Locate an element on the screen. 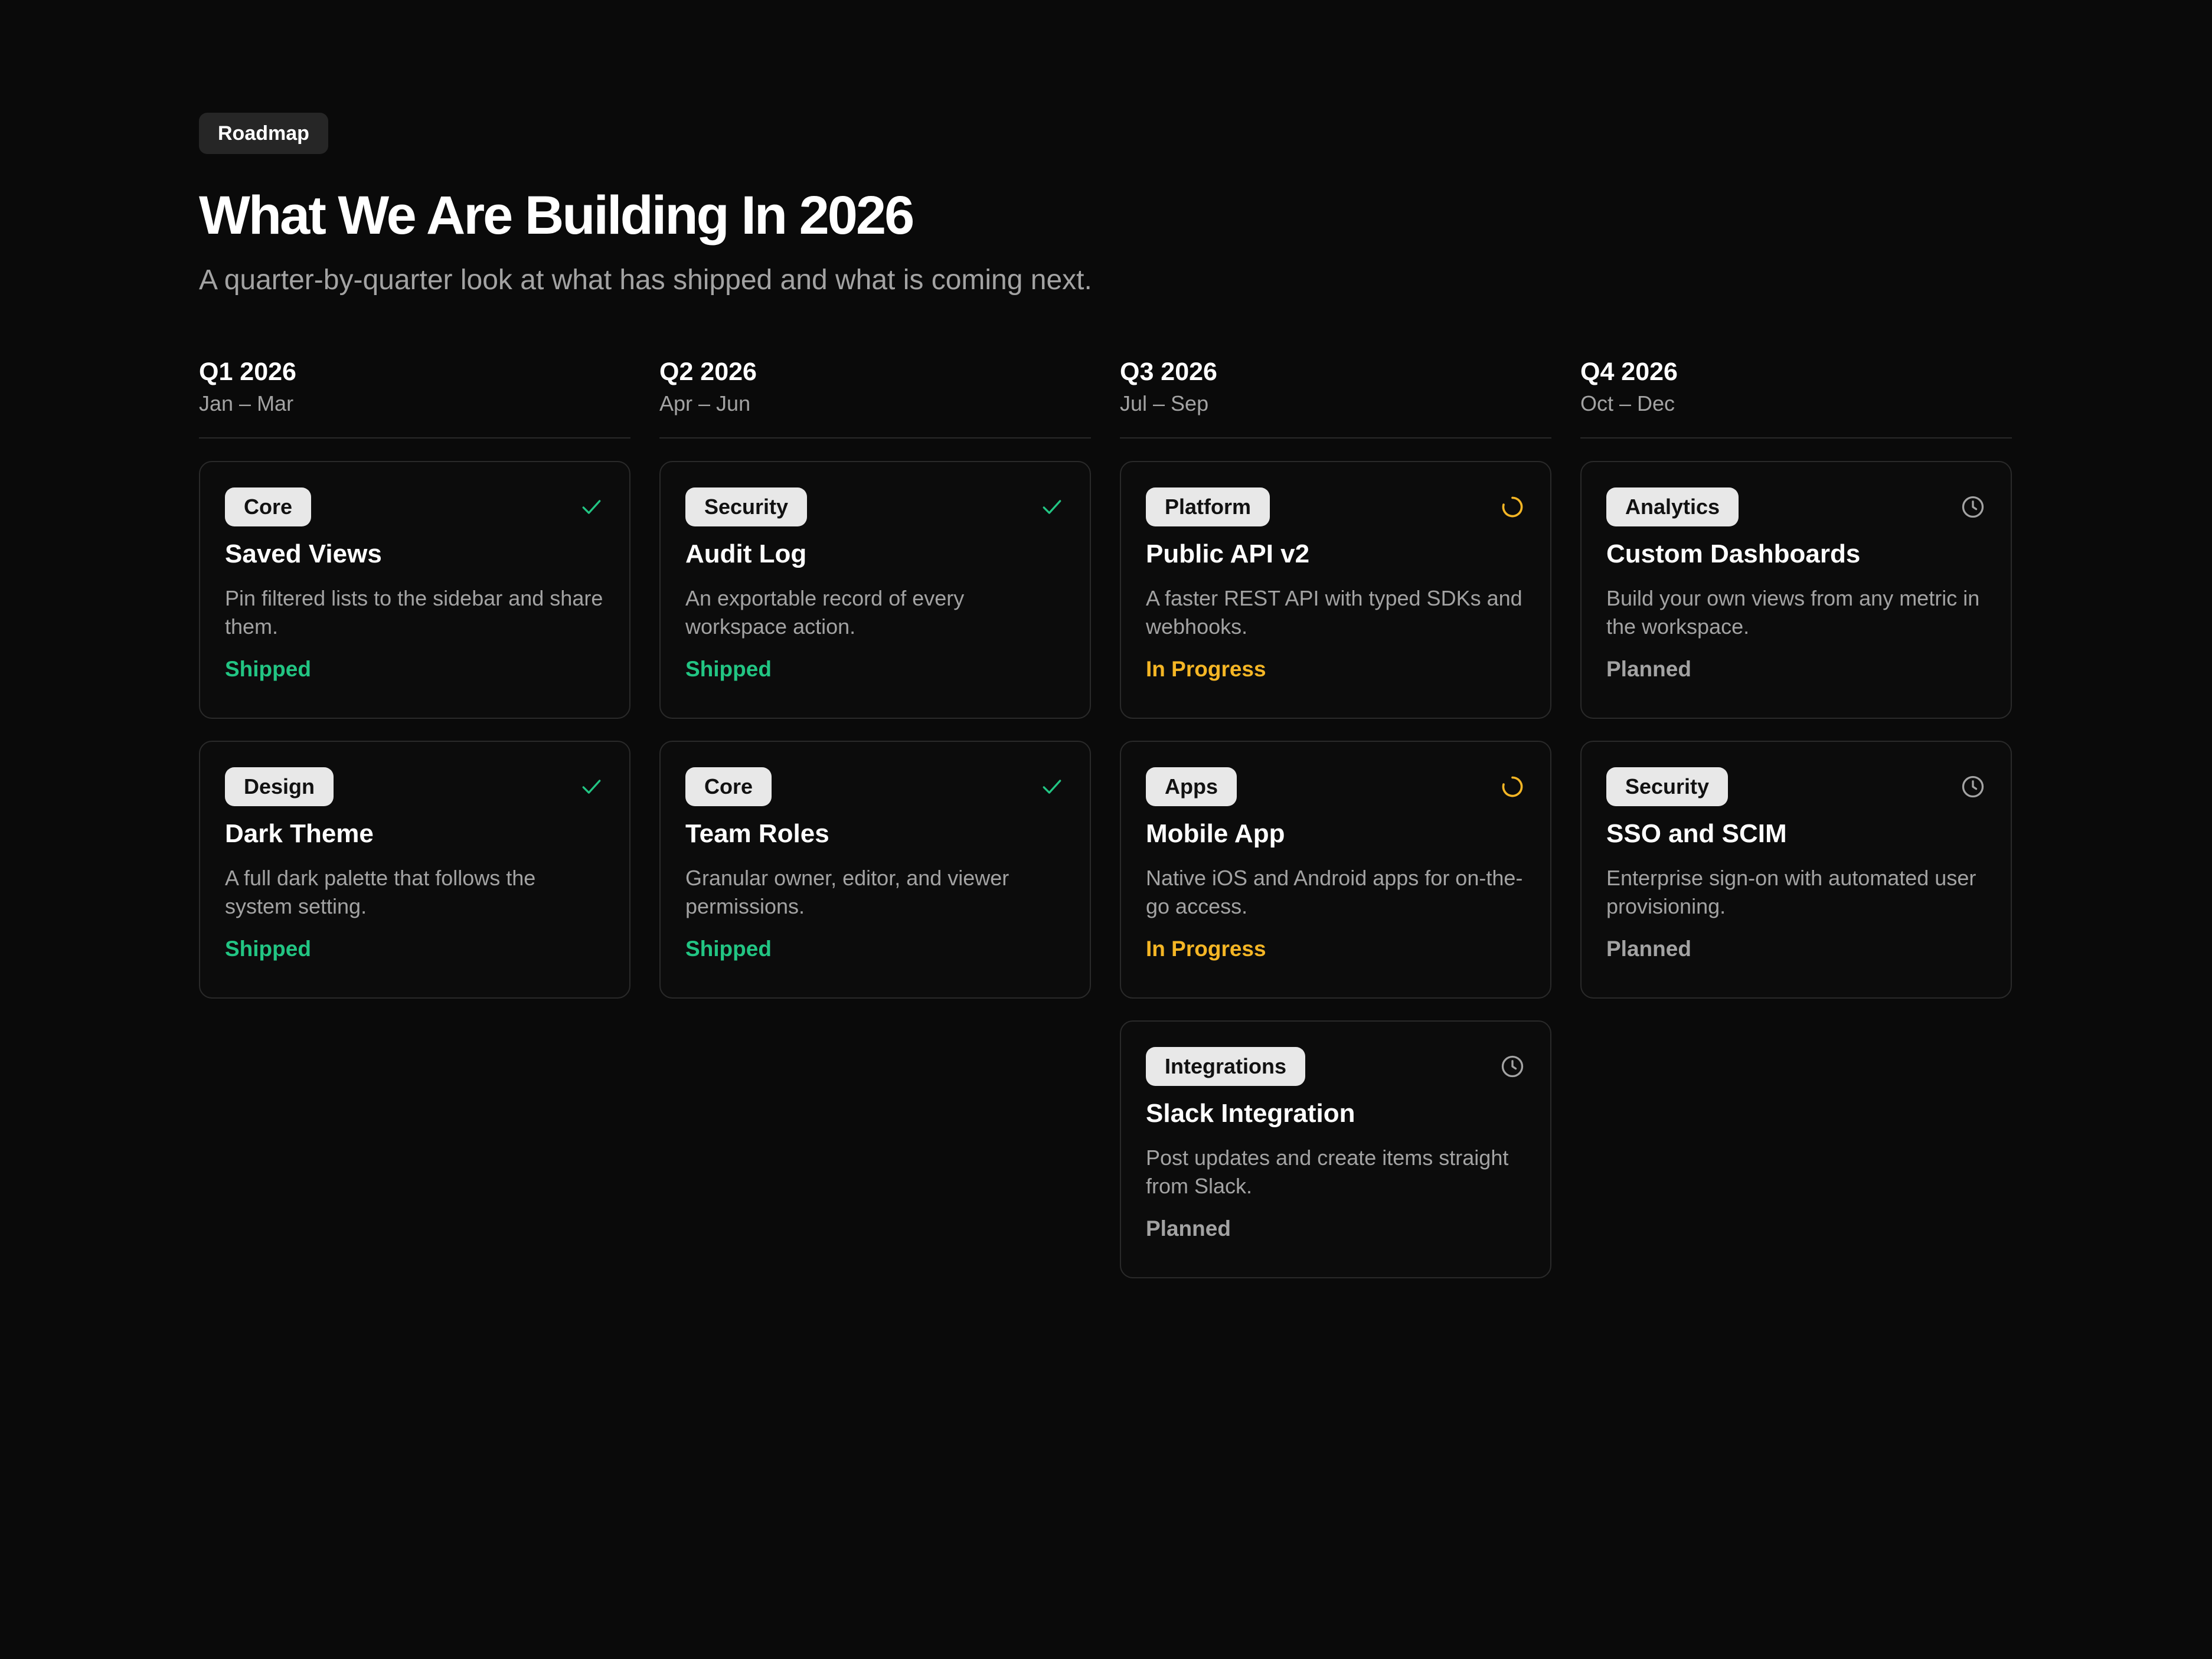  column-date-range: Oct – Dec is located at coordinates (1627, 403).